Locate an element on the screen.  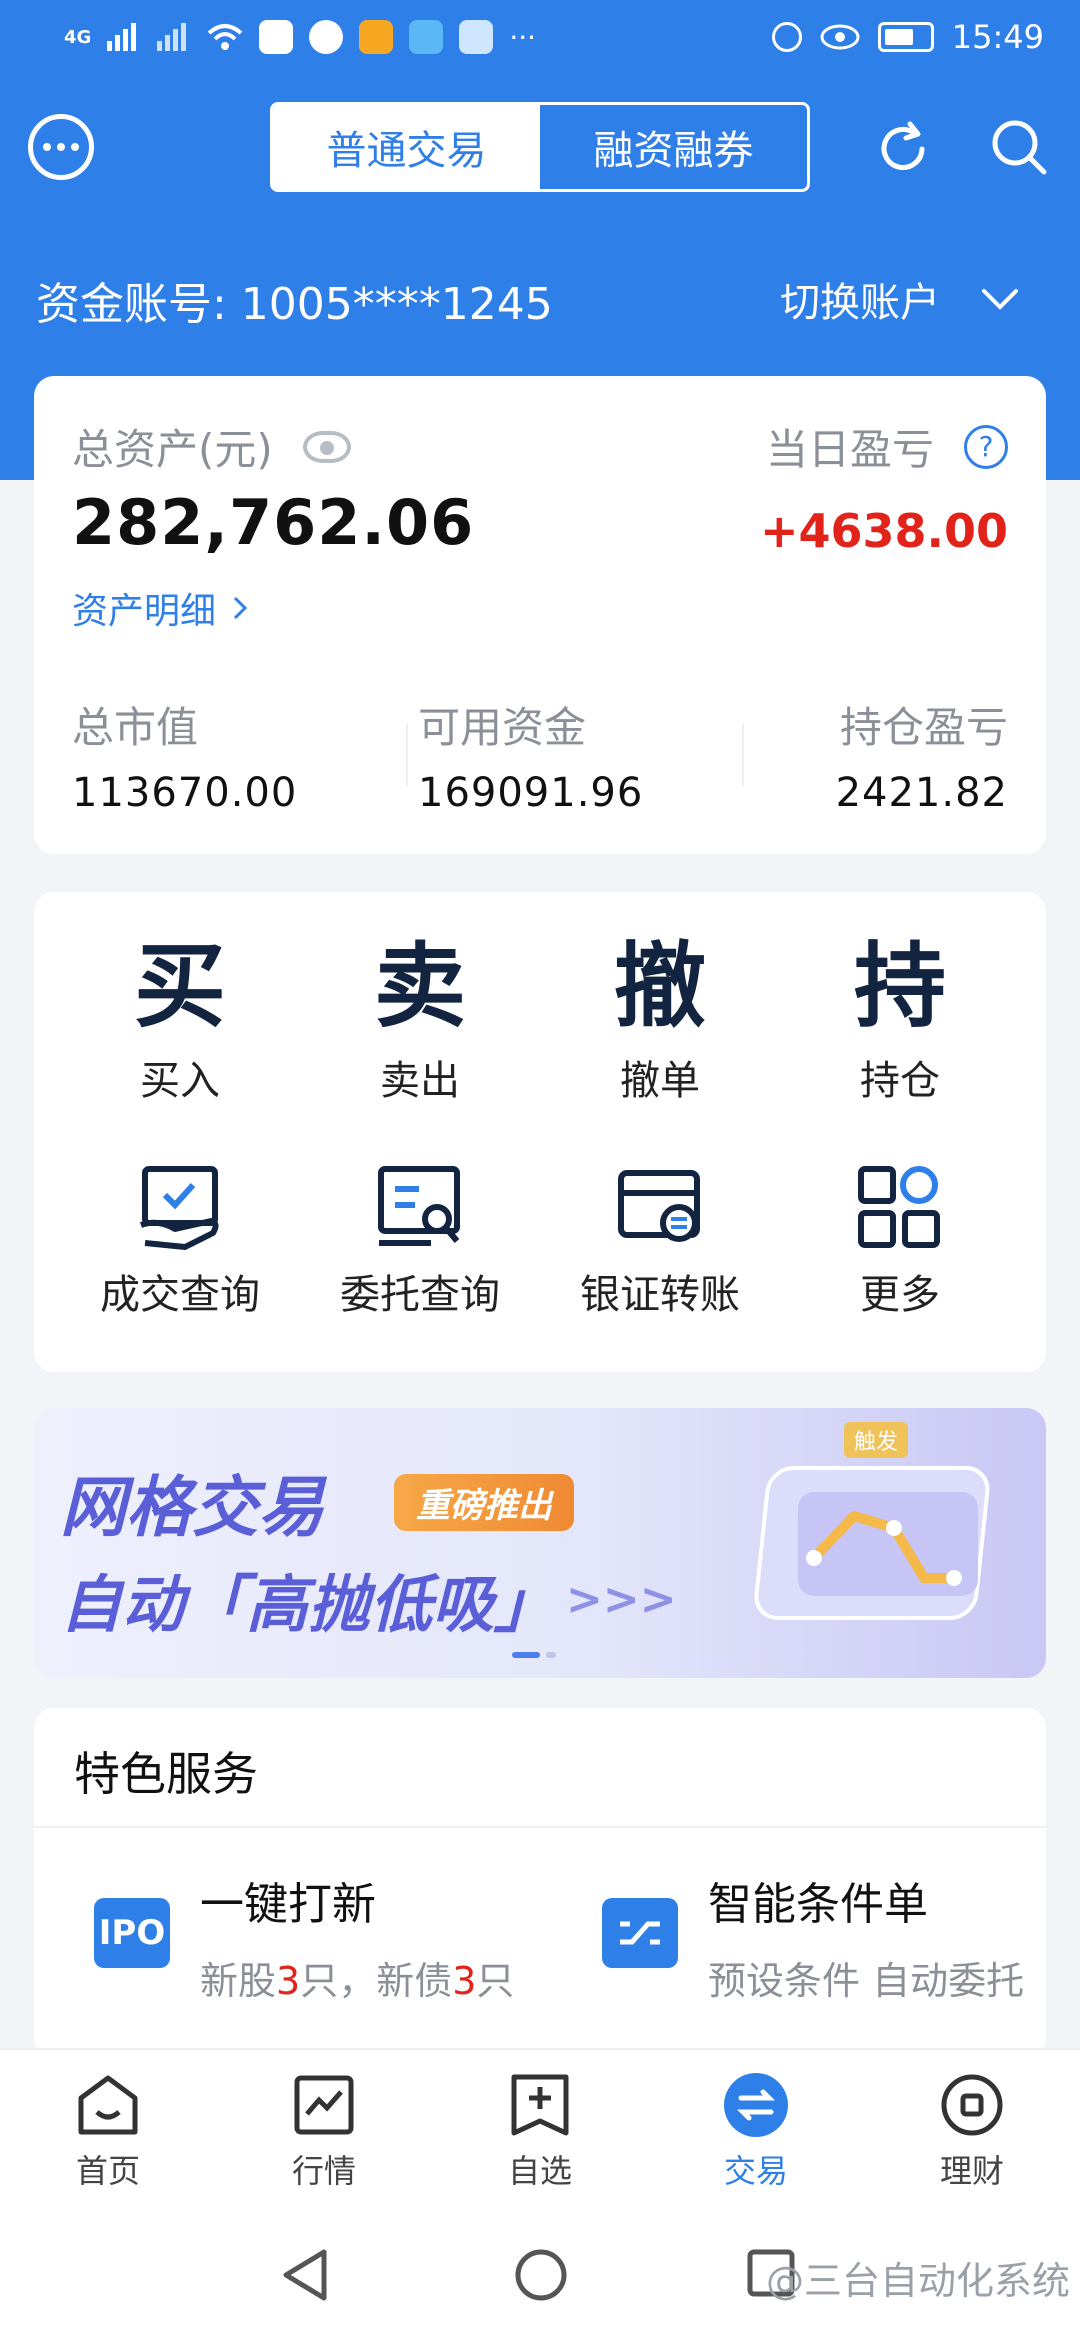
home-circle-icon is located at coordinates (541, 2275).